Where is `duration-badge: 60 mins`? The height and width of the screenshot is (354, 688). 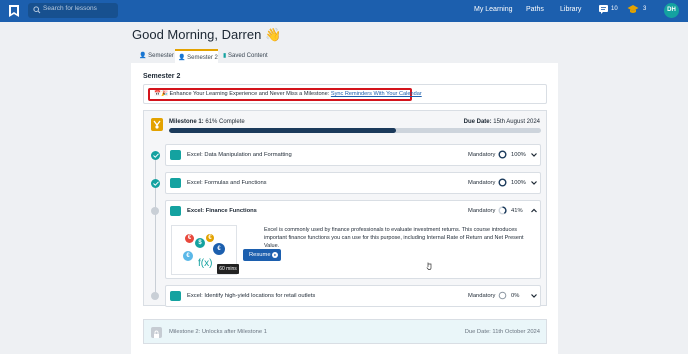
duration-badge: 60 mins is located at coordinates (228, 269).